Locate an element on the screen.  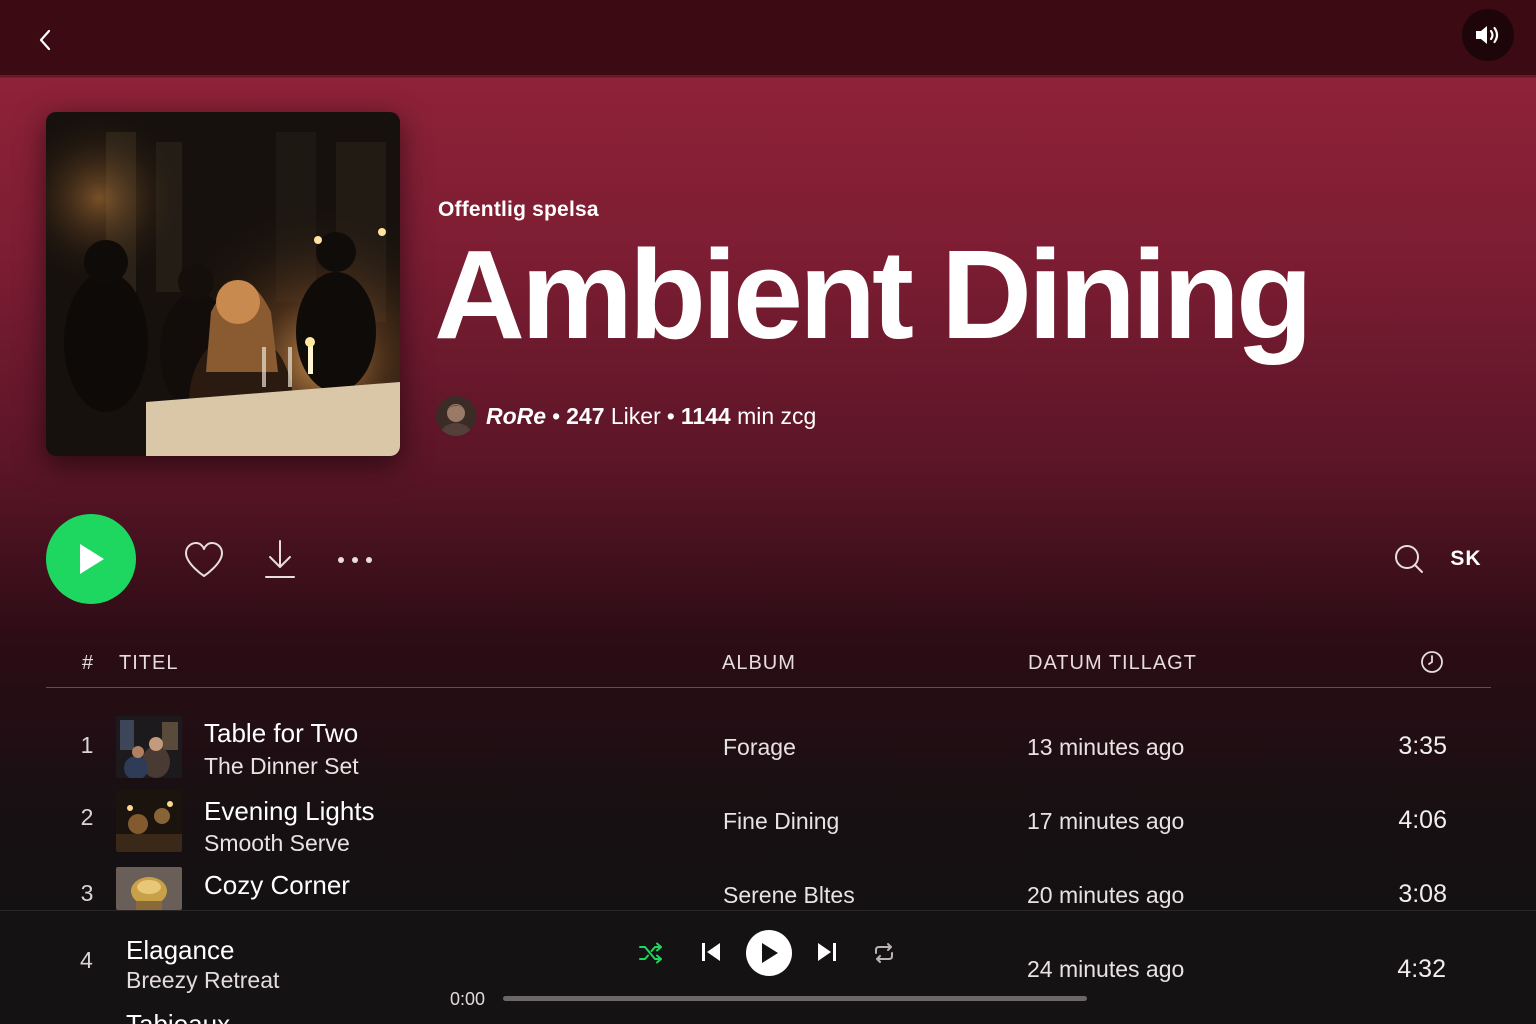
speaker-icon is located at coordinates (1487, 35).